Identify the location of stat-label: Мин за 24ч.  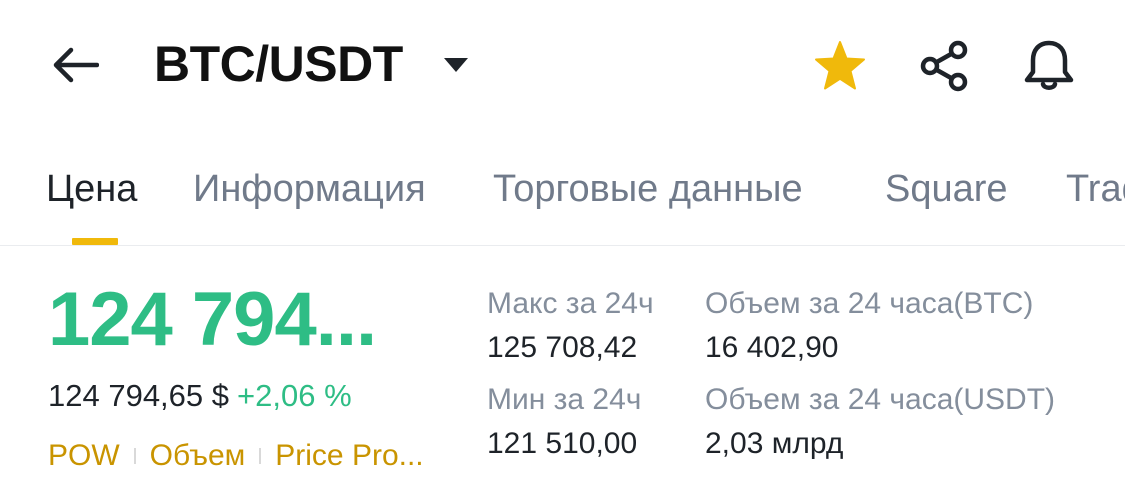
(564, 399).